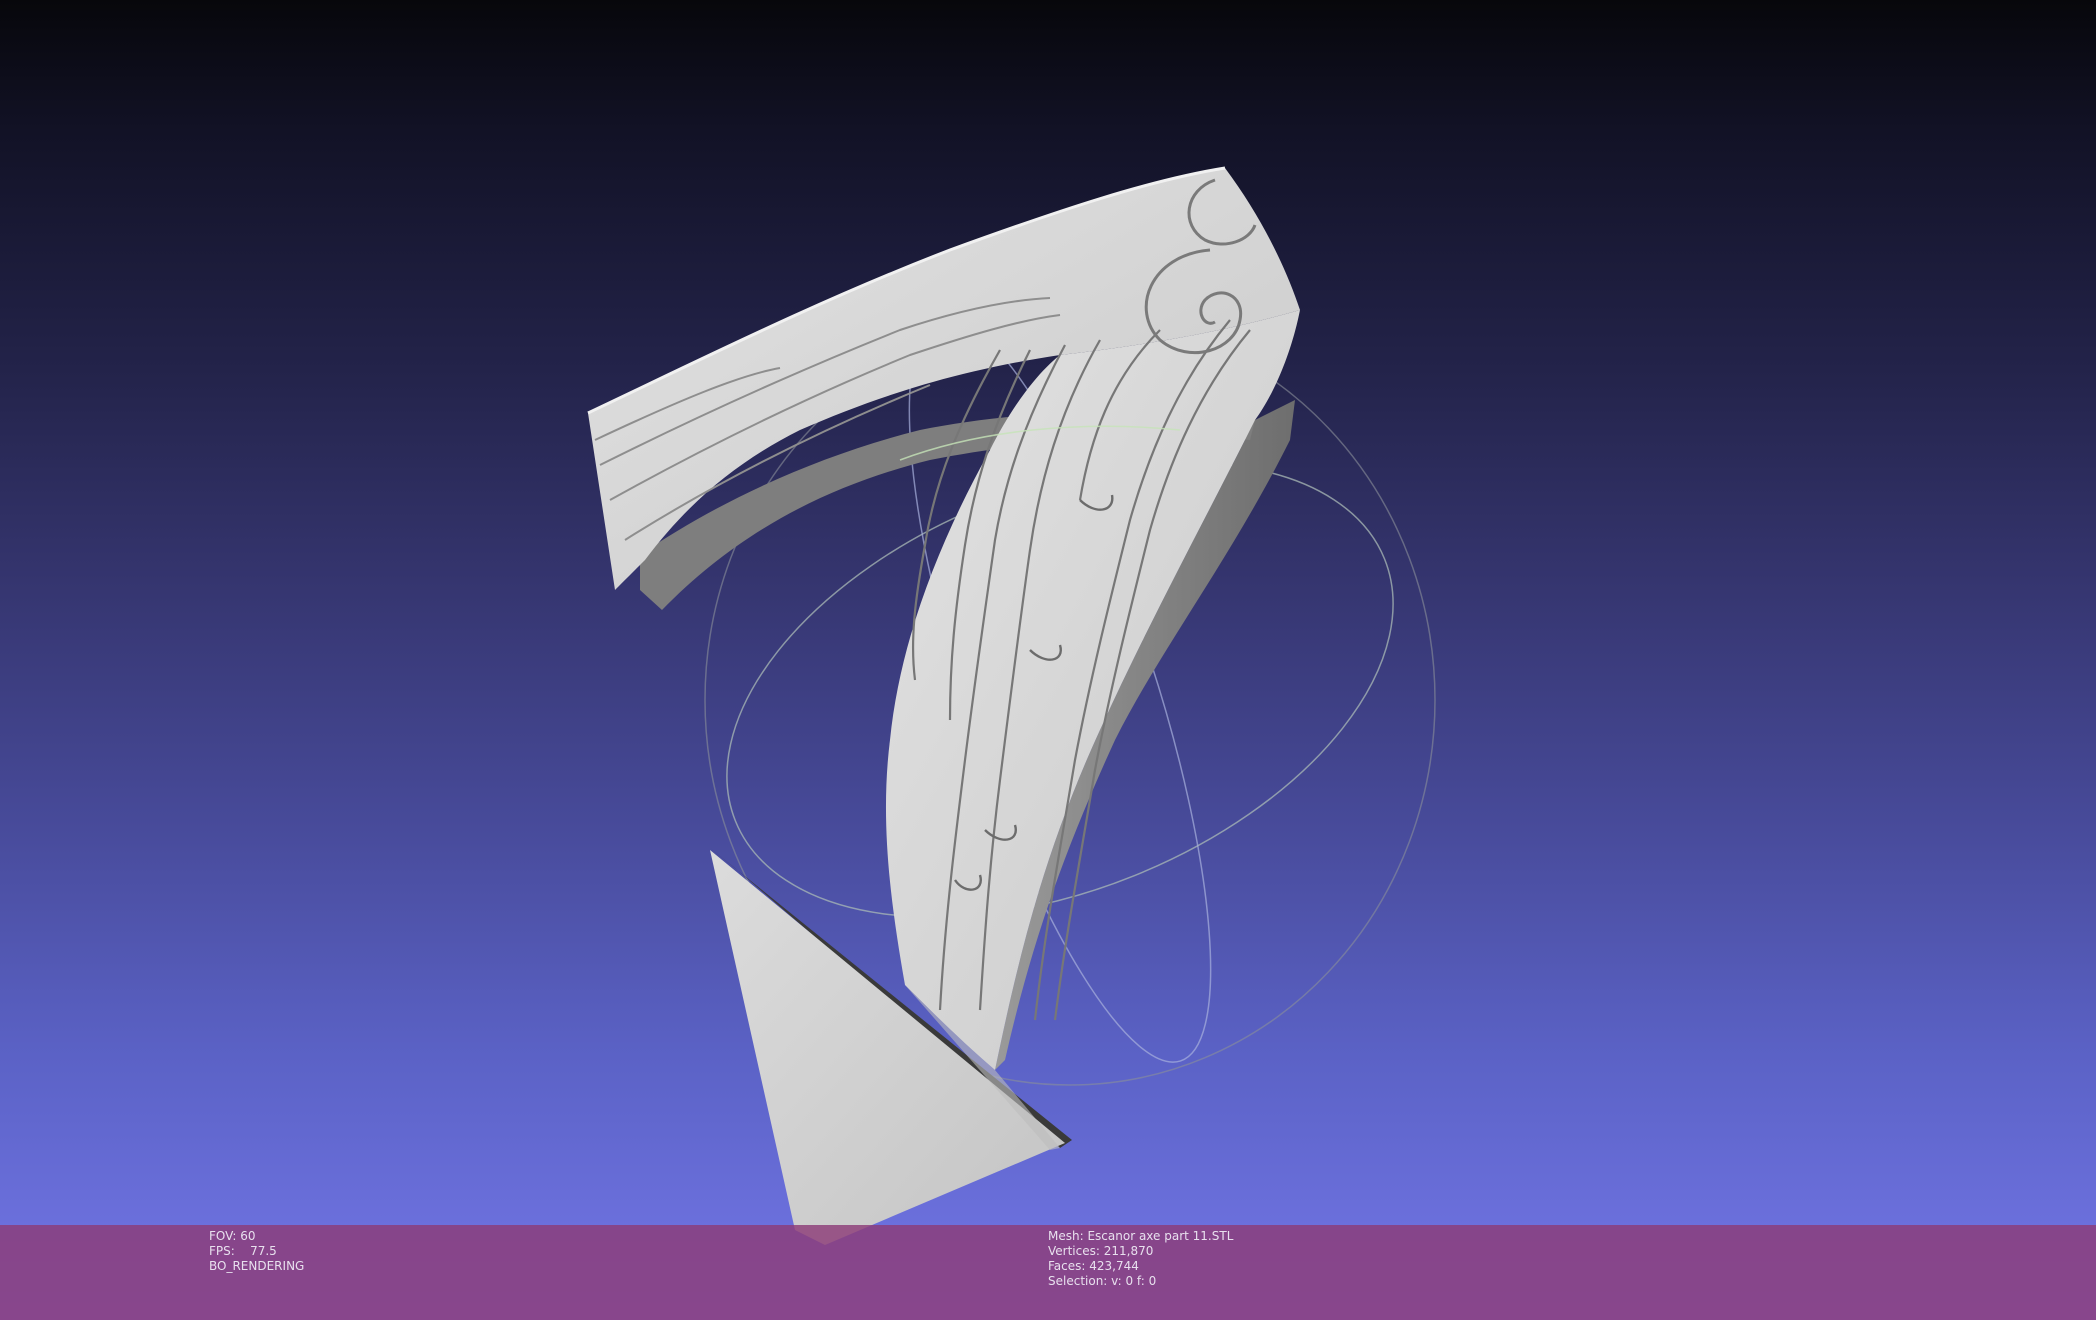 The image size is (2096, 1320). What do you see at coordinates (263, 1251) in the screenshot?
I see `fps-value: 77.5` at bounding box center [263, 1251].